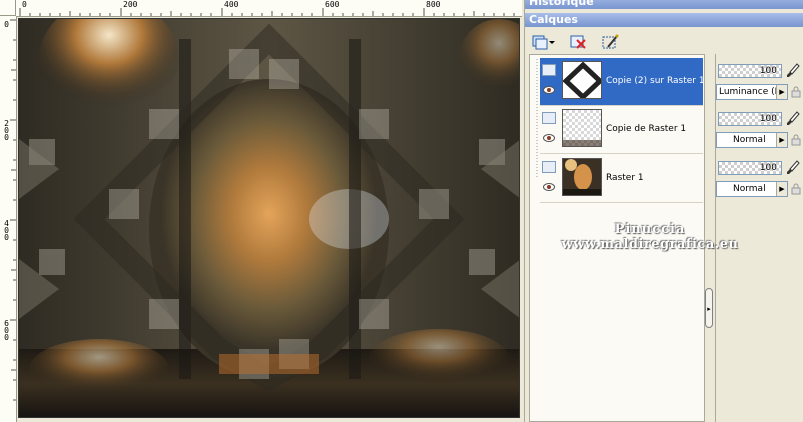  Describe the element at coordinates (664, 20) in the screenshot. I see `layers-panel-title: Calques` at that location.